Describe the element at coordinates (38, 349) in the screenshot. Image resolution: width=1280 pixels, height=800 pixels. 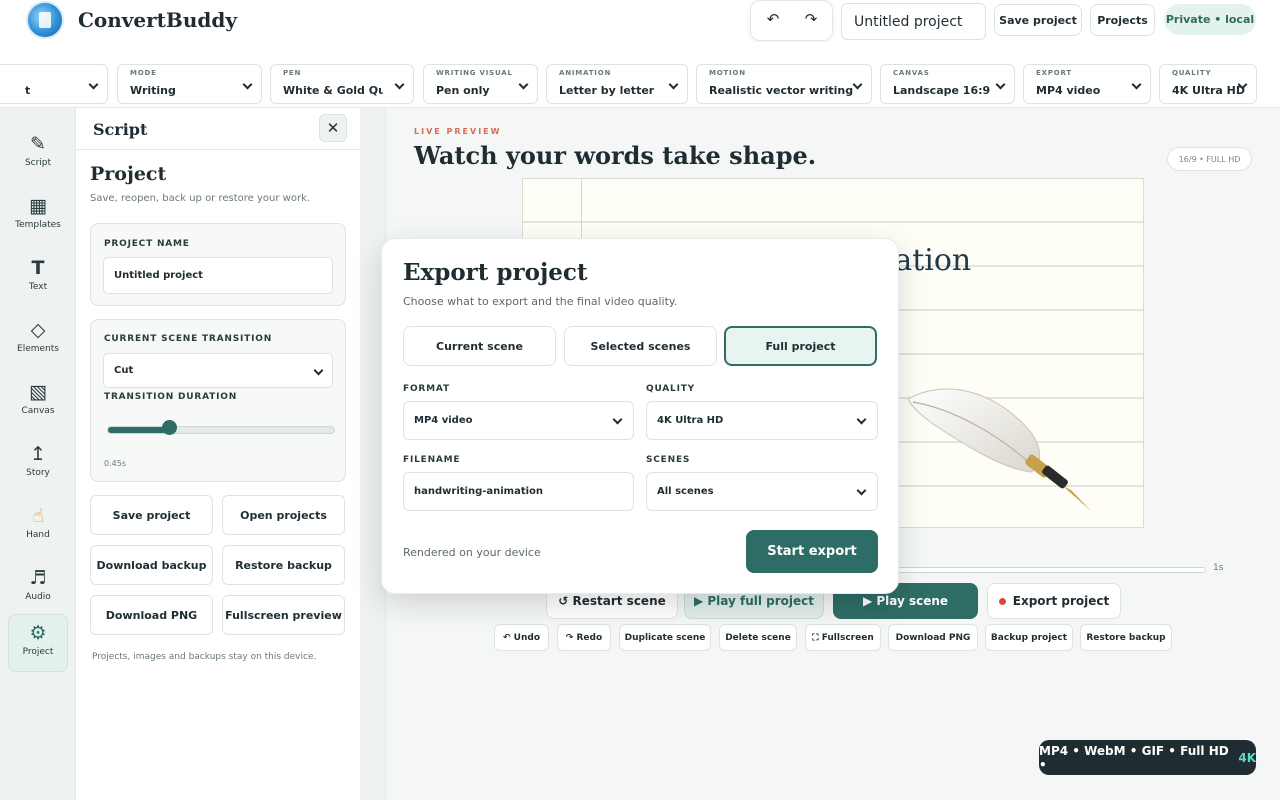
I see `rail-label: Elements` at that location.